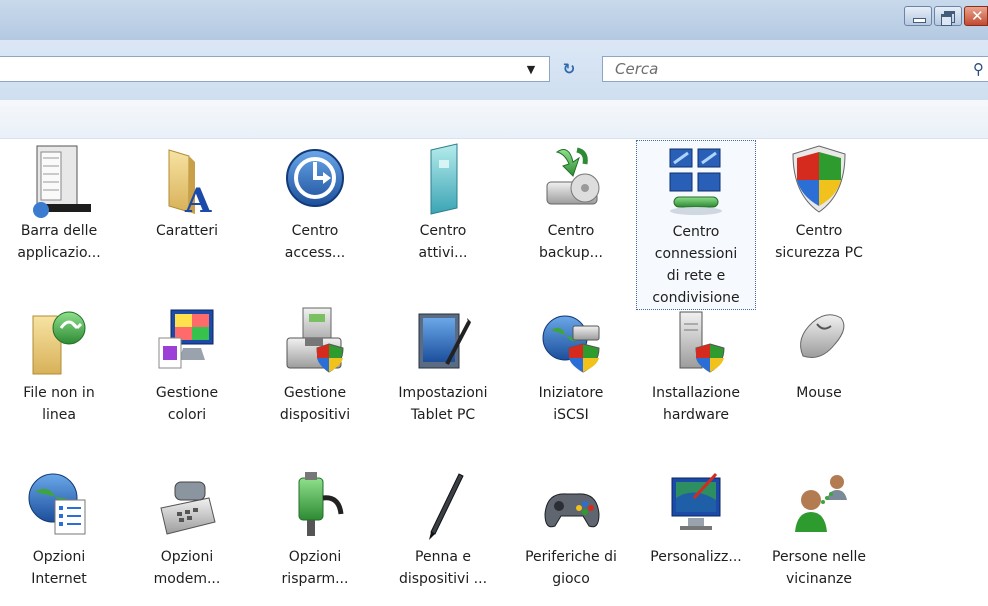 The width and height of the screenshot is (988, 606). I want to click on chevron-down-icon: ▼, so click(531, 70).